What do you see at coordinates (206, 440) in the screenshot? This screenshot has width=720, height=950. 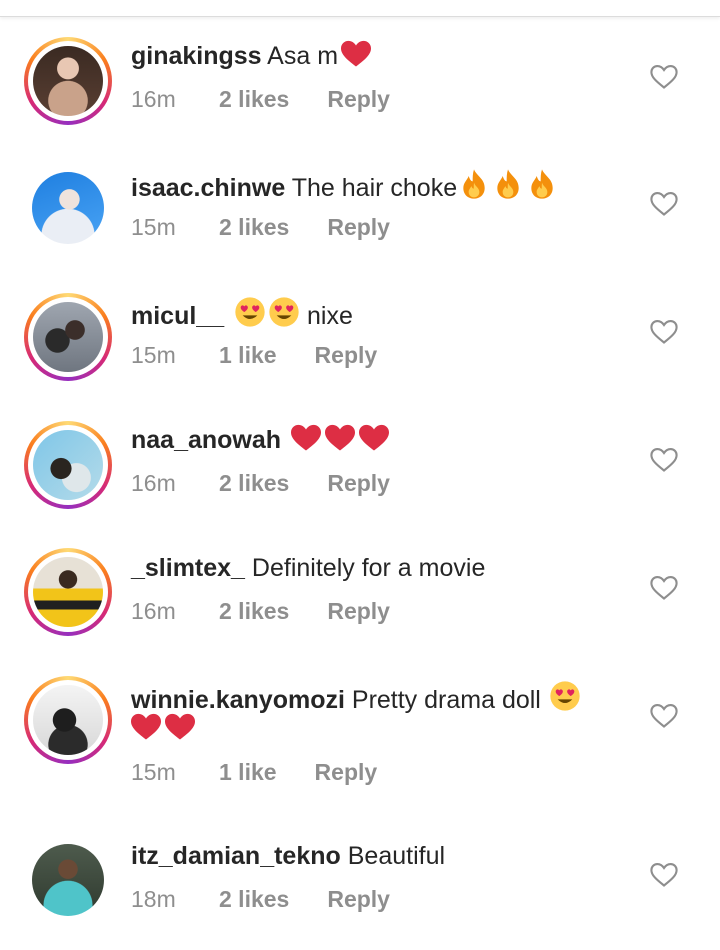 I see `comment-username: naa_anowah` at bounding box center [206, 440].